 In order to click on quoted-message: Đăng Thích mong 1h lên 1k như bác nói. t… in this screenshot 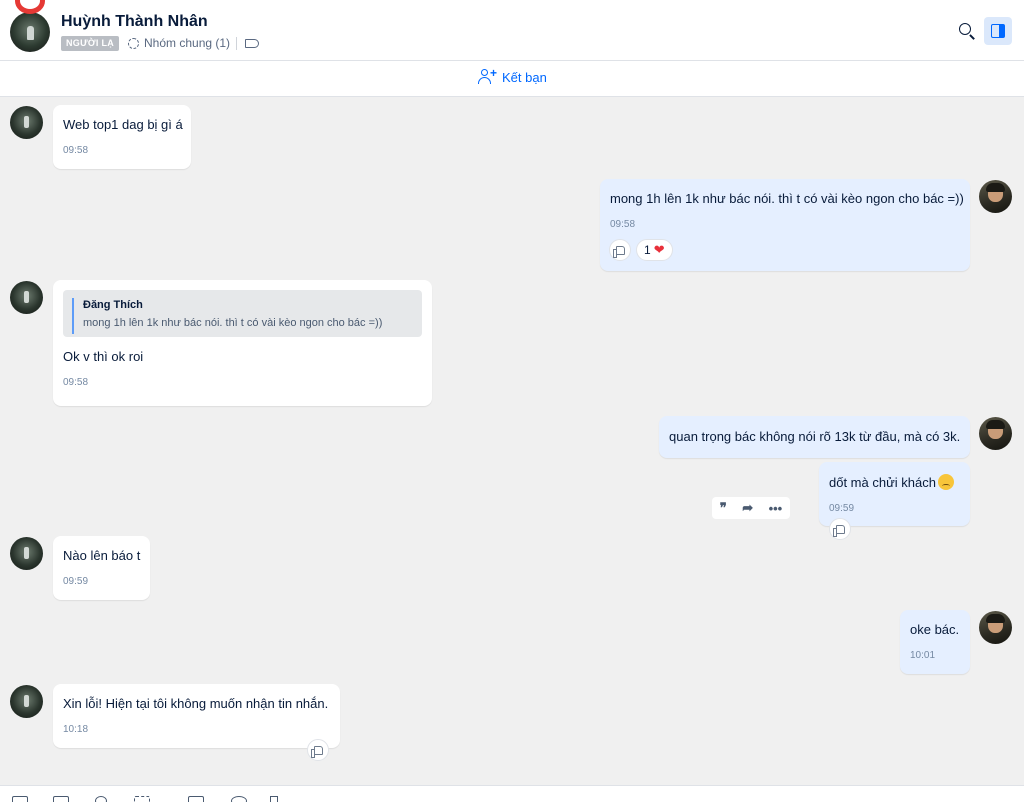, I will do `click(242, 313)`.